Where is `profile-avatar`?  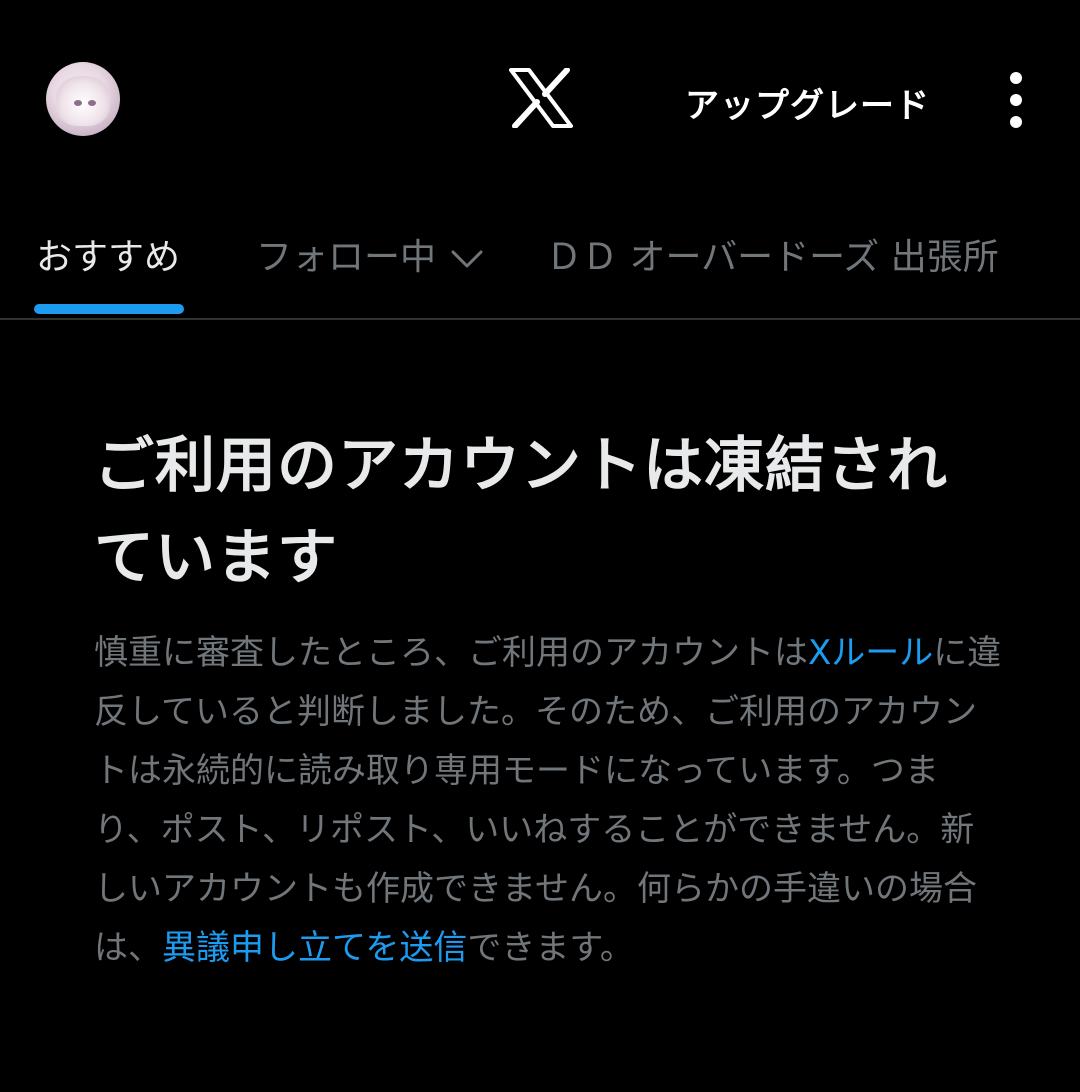
profile-avatar is located at coordinates (83, 99).